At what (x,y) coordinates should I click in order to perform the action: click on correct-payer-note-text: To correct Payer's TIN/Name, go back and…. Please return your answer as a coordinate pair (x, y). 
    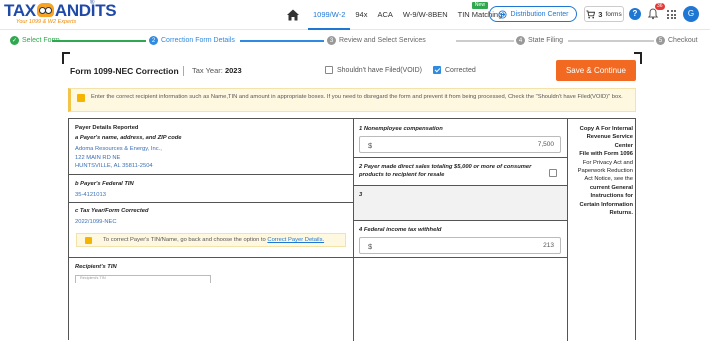
    Looking at the image, I should click on (213, 240).